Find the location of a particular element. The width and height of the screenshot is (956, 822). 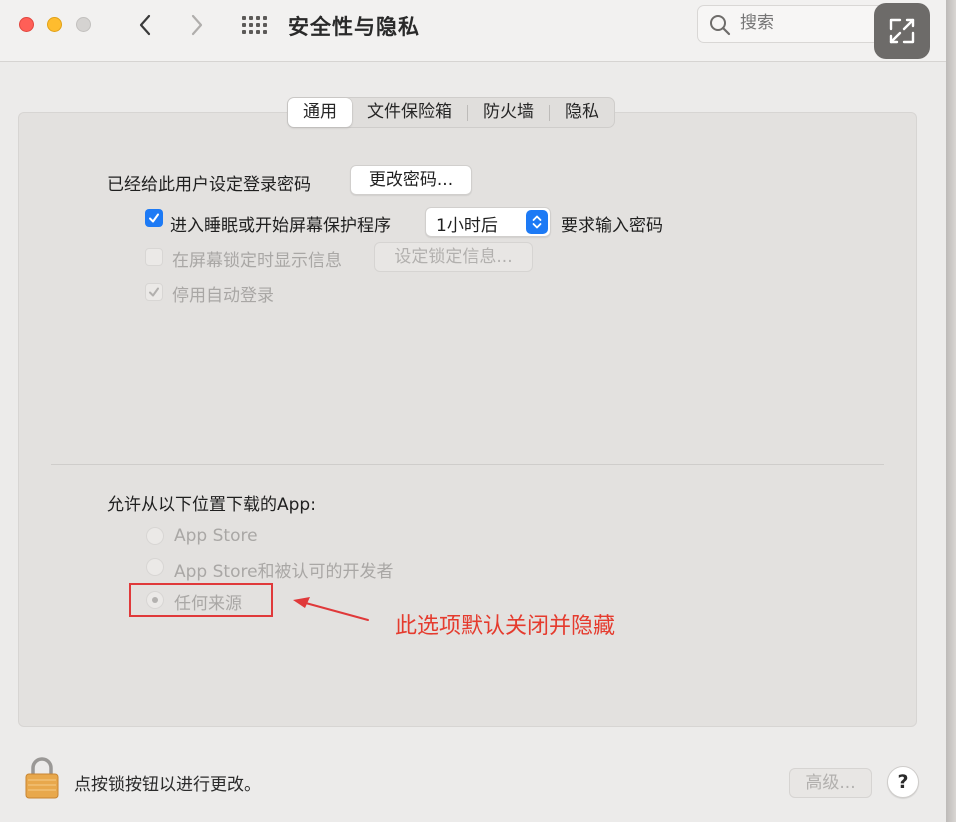

tab-general: 通用 is located at coordinates (320, 112).